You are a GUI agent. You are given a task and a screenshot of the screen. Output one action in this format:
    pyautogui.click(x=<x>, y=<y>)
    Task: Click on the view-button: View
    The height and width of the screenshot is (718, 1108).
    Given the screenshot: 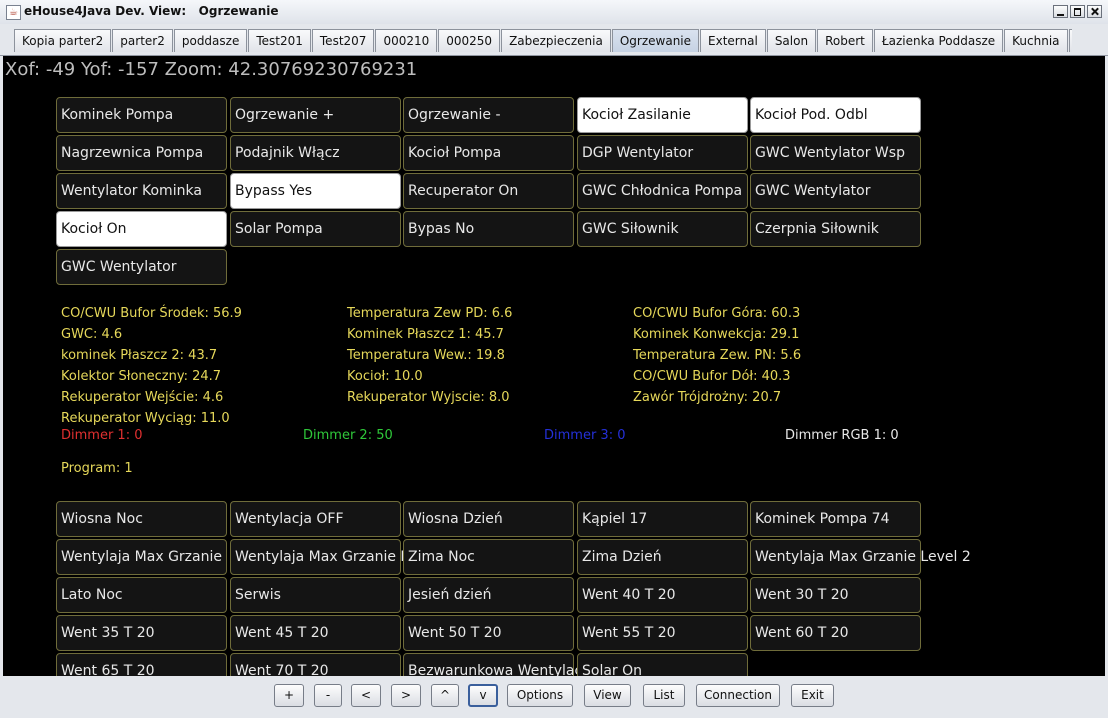 What is the action you would take?
    pyautogui.click(x=607, y=695)
    